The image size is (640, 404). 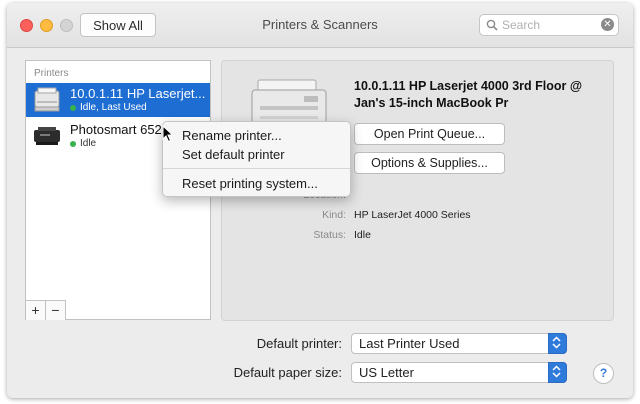 I want to click on printer-status-text: Idle, so click(x=88, y=143).